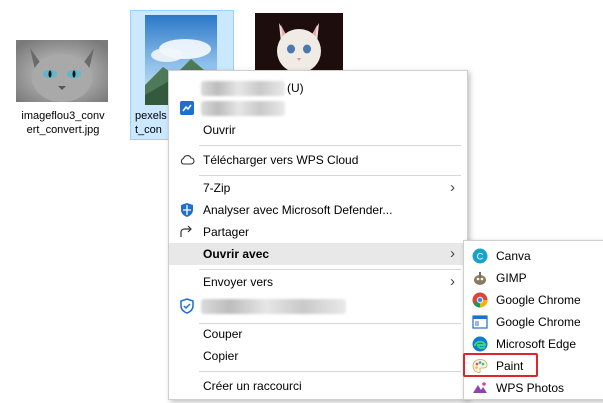 The height and width of the screenshot is (403, 603). What do you see at coordinates (318, 160) in the screenshot?
I see `menu-item-wps-cloud: Télécharger vers WPS Cloud` at bounding box center [318, 160].